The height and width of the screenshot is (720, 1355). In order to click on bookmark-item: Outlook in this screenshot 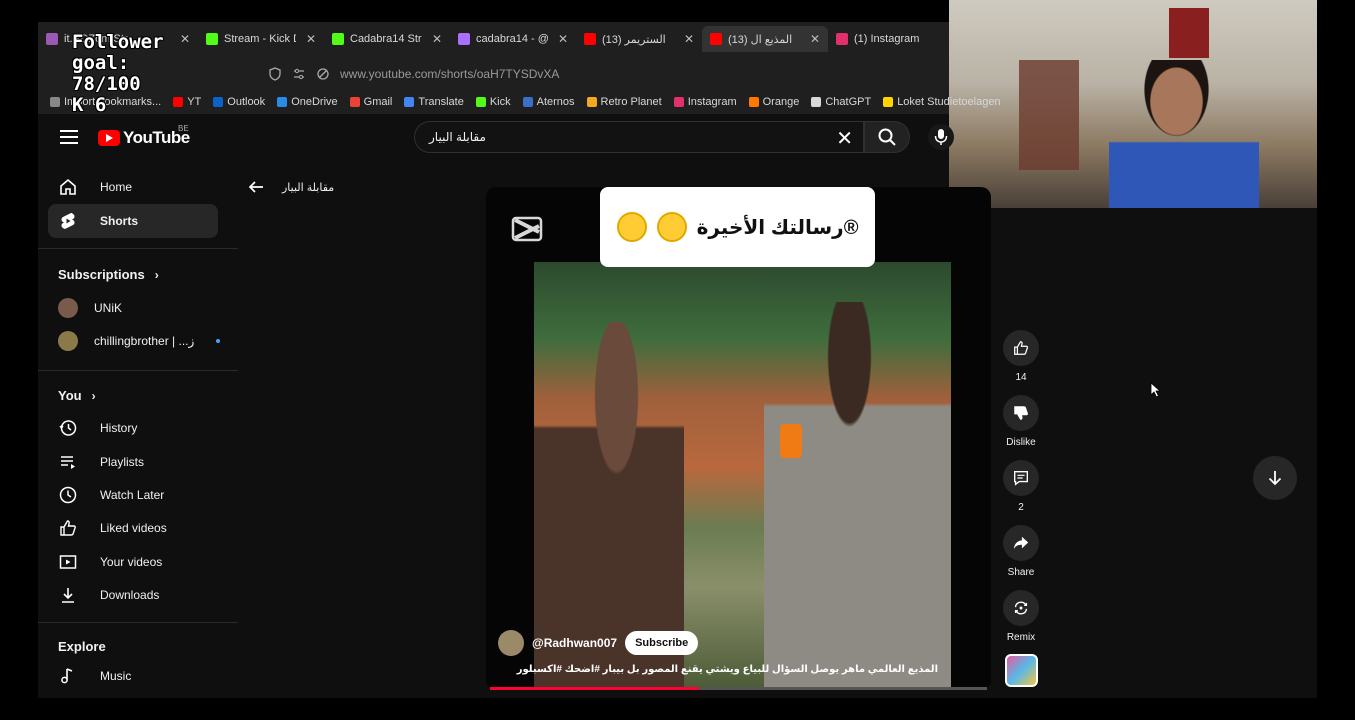, I will do `click(239, 102)`.